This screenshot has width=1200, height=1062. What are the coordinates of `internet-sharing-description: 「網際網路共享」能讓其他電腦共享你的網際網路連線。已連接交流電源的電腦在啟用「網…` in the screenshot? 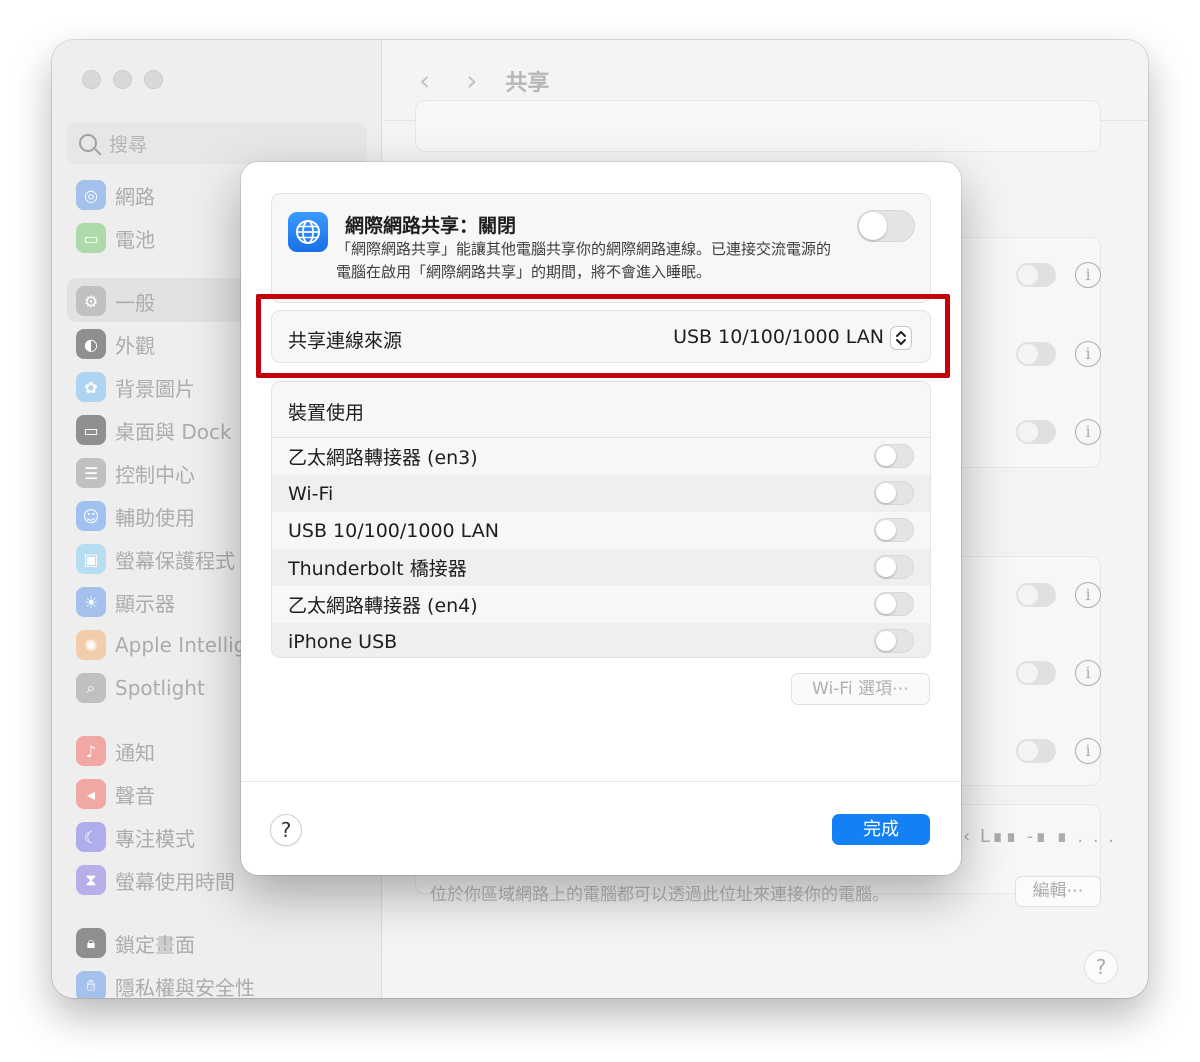 It's located at (584, 260).